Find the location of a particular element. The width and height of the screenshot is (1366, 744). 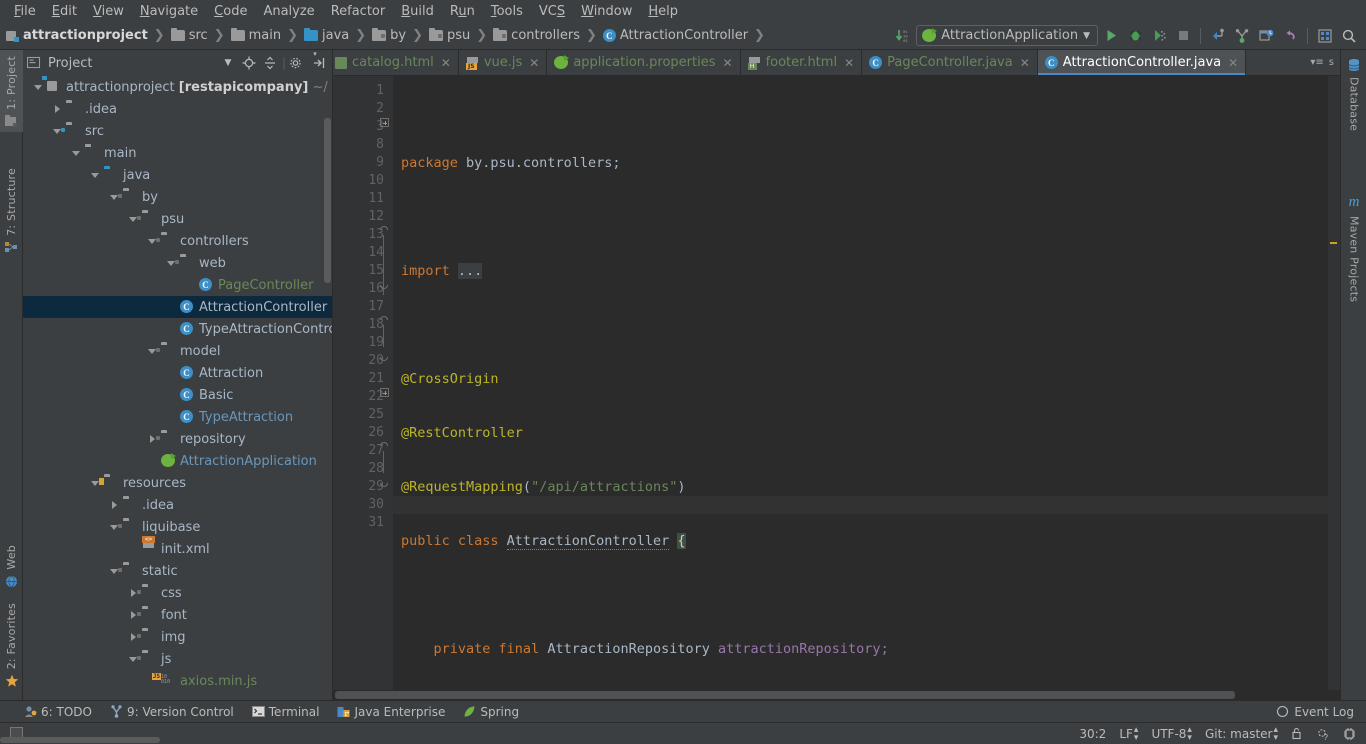

menu-item-build: Build is located at coordinates (417, 11).